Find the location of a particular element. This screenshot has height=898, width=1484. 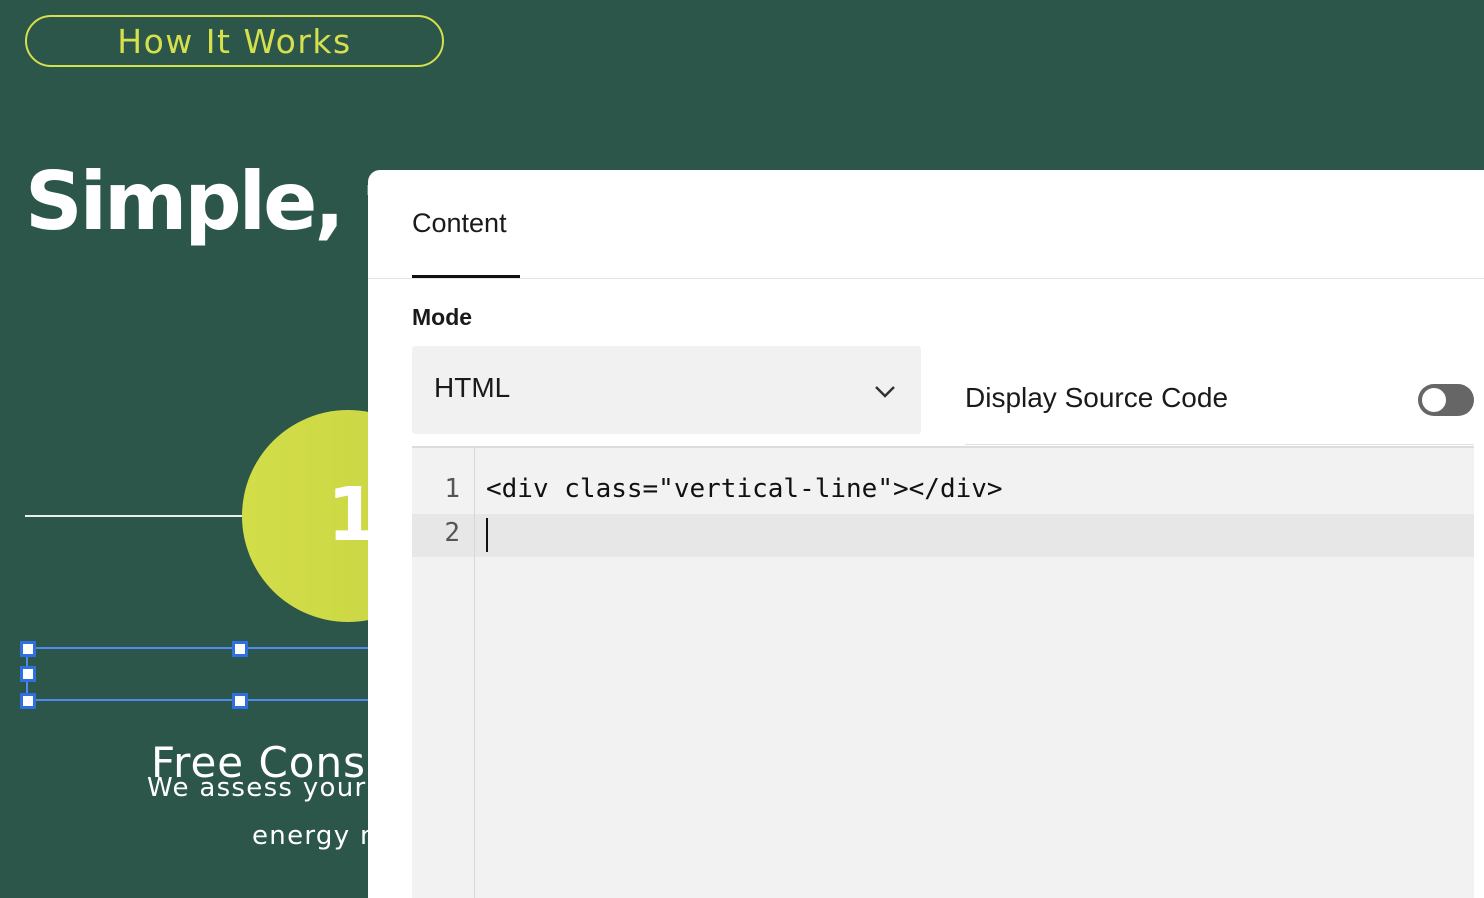

resize-handle-top-left is located at coordinates (28, 649).